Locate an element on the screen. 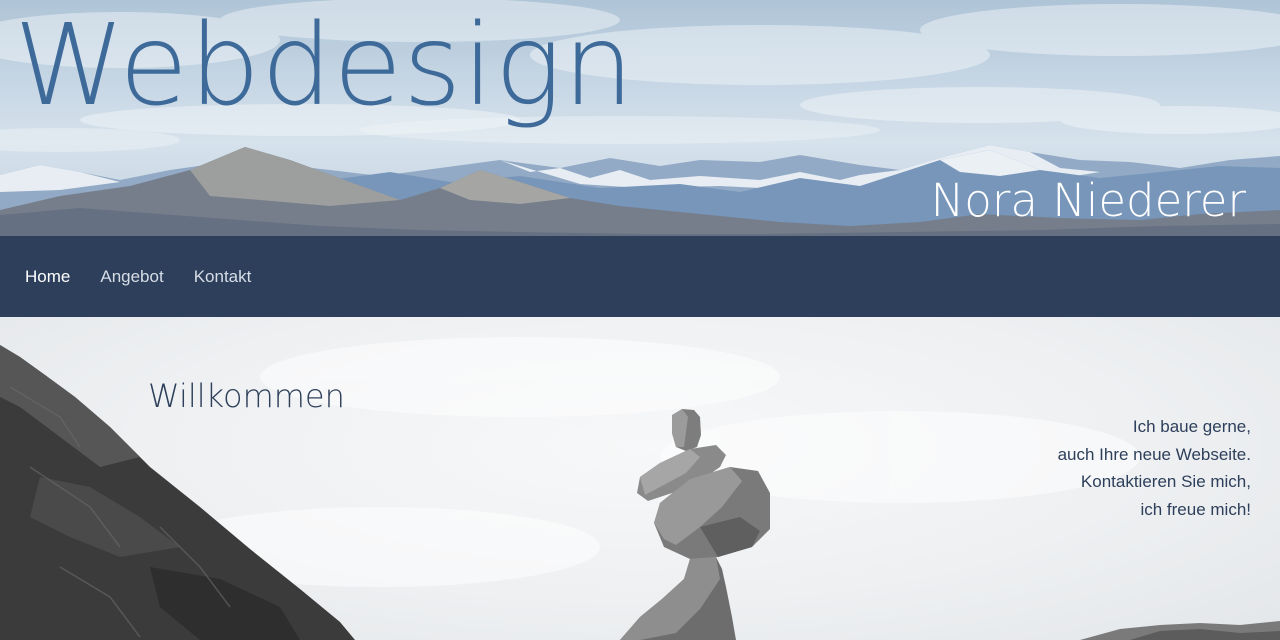 This screenshot has width=1280, height=640. intro-line: Ich baue gerne, is located at coordinates (1191, 426).